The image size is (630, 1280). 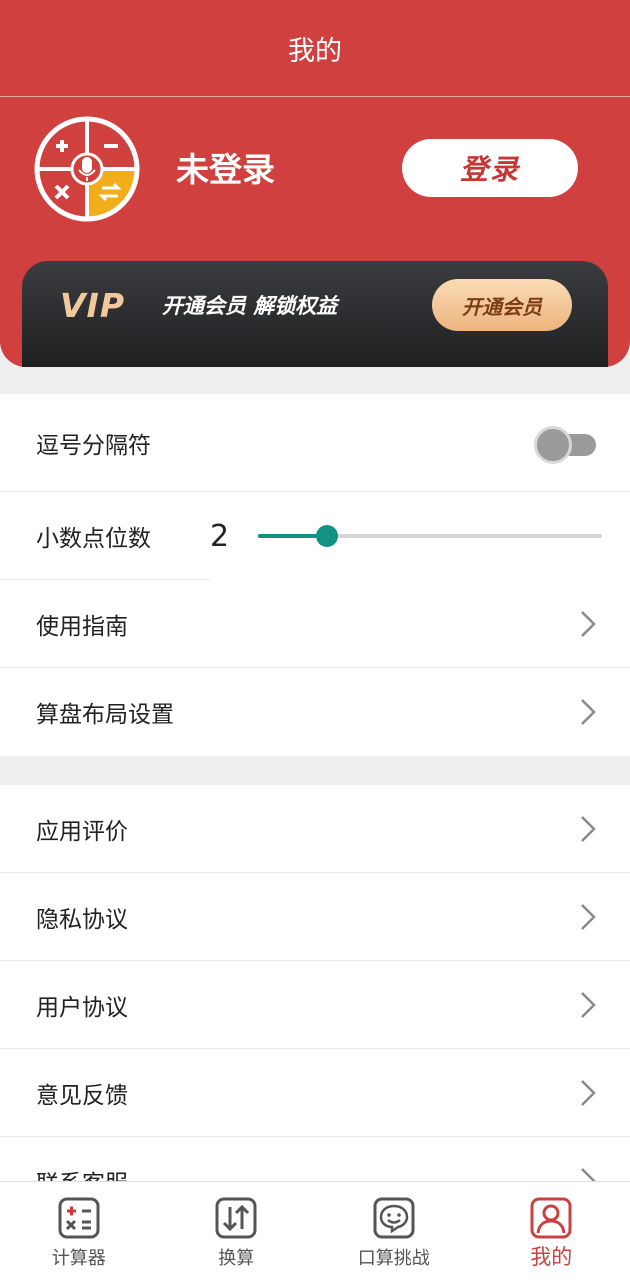 I want to click on vip-logo: VIP, so click(x=93, y=305).